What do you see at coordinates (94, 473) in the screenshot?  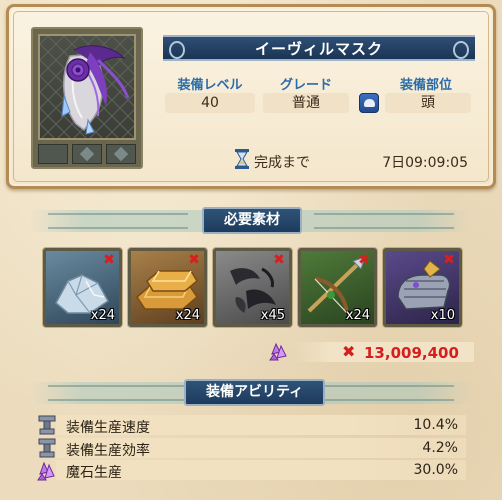 I see `ability-label: 魔石生産` at bounding box center [94, 473].